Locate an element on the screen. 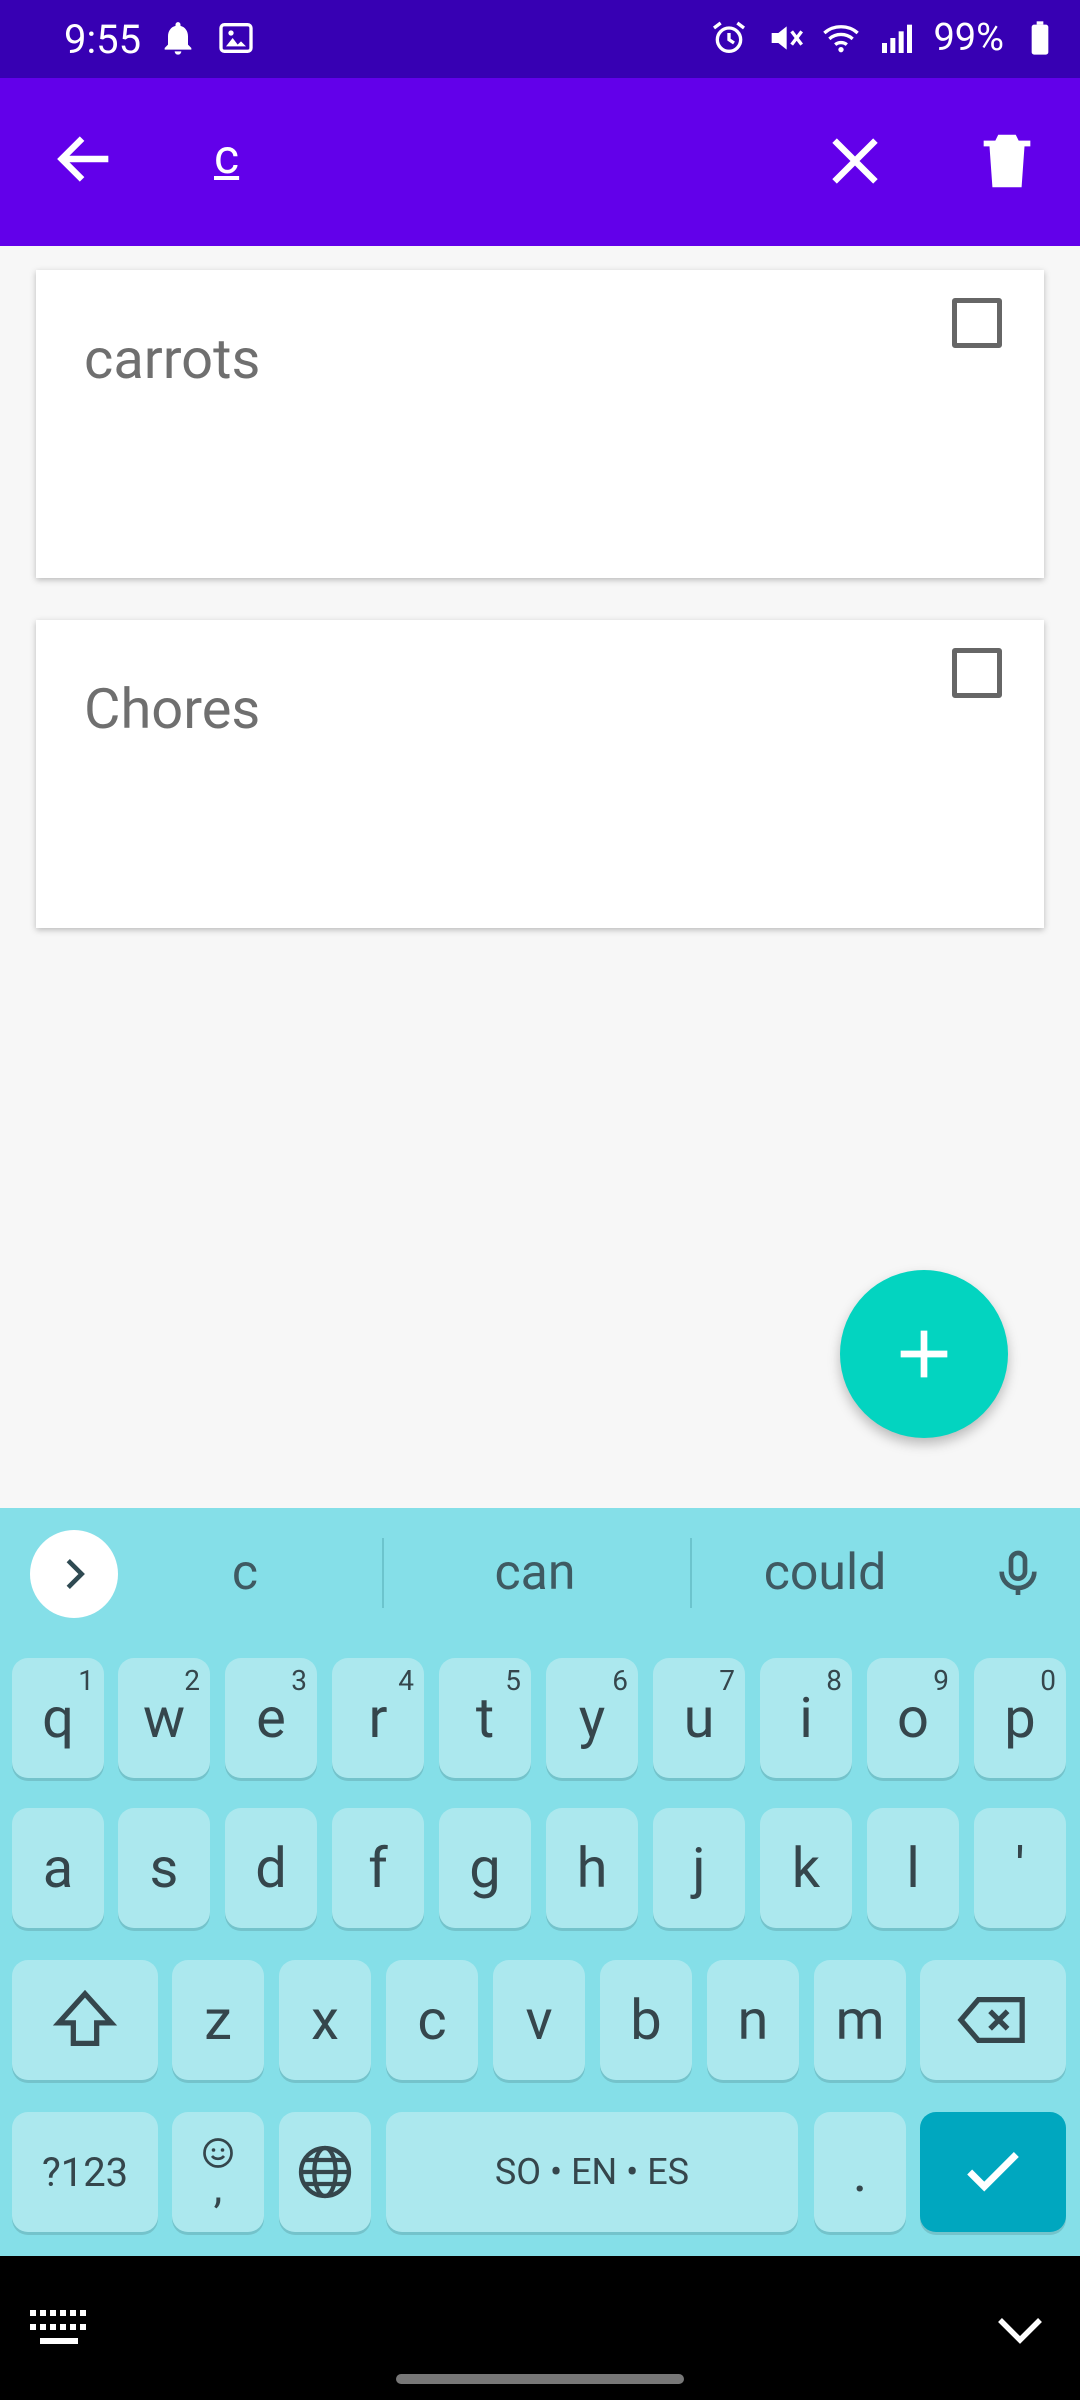 The width and height of the screenshot is (1080, 2400). key-l: l is located at coordinates (913, 1868).